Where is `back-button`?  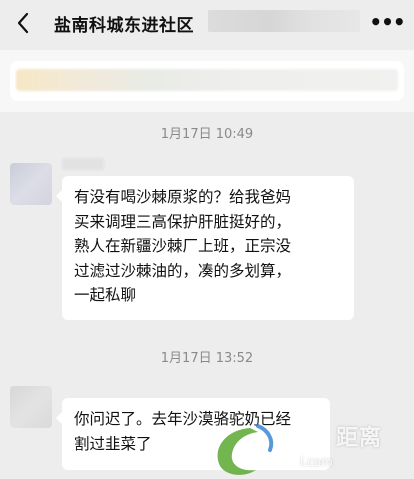
back-button is located at coordinates (23, 23).